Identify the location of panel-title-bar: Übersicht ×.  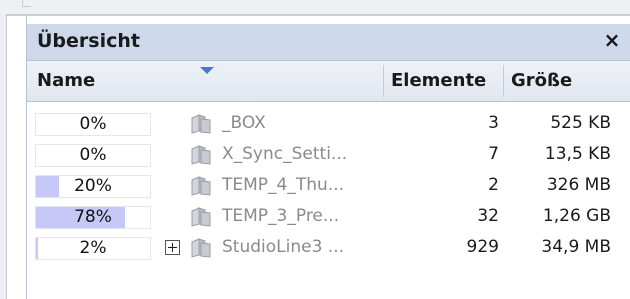
(328, 42).